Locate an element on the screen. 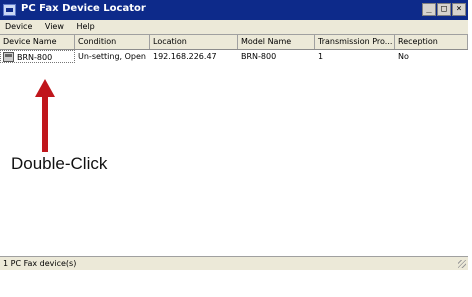  column-header-device-name: Device Name is located at coordinates (37, 42).